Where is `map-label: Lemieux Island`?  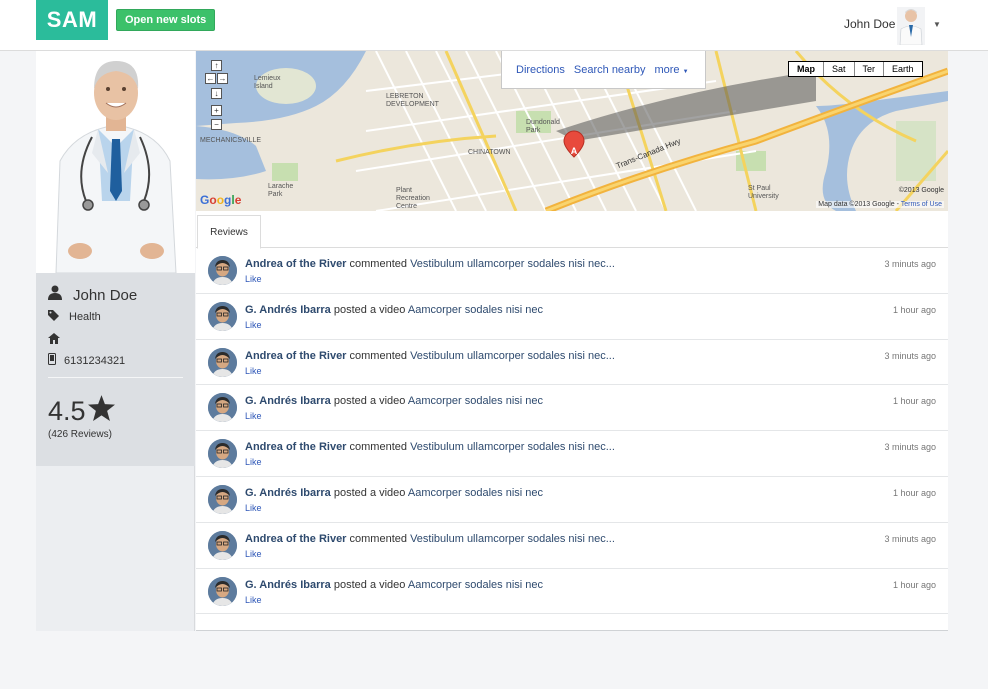
map-label: Lemieux Island is located at coordinates (267, 82).